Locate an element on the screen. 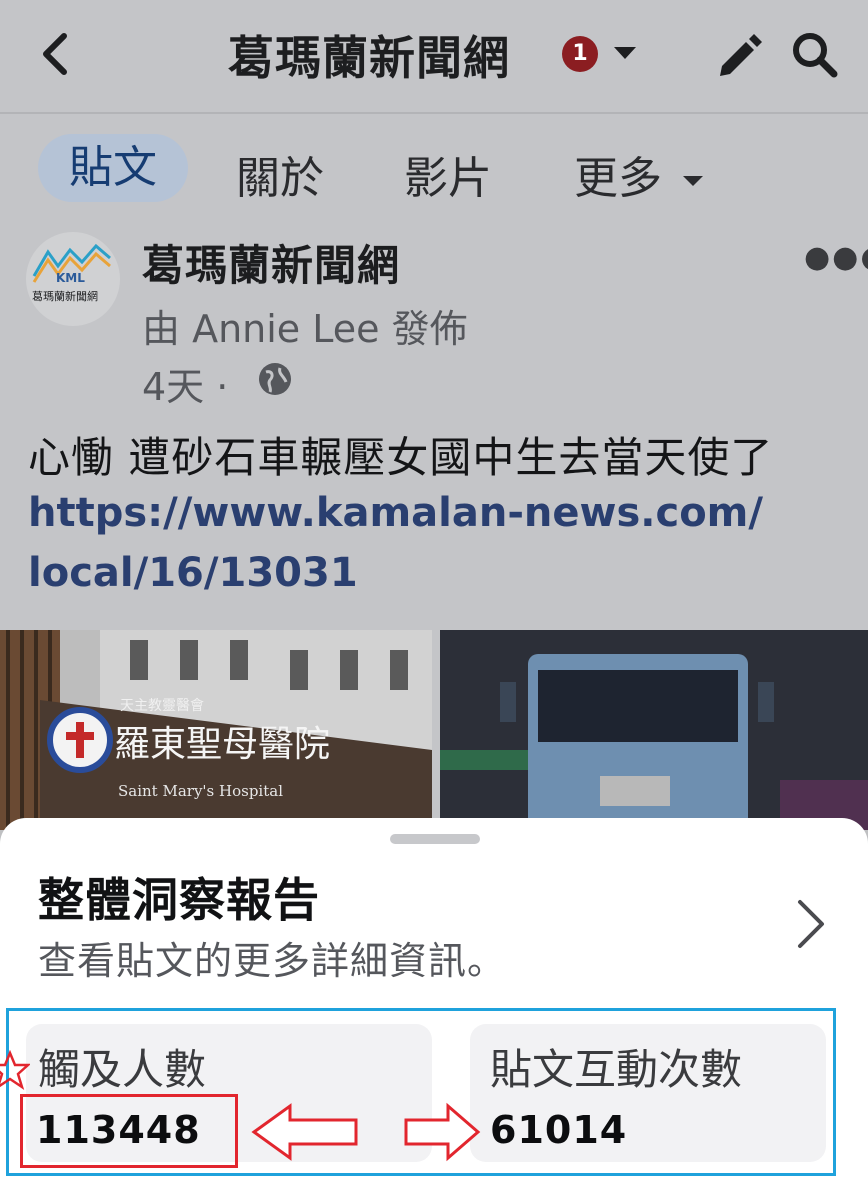 Image resolution: width=868 pixels, height=1200 pixels. truck-photo is located at coordinates (654, 730).